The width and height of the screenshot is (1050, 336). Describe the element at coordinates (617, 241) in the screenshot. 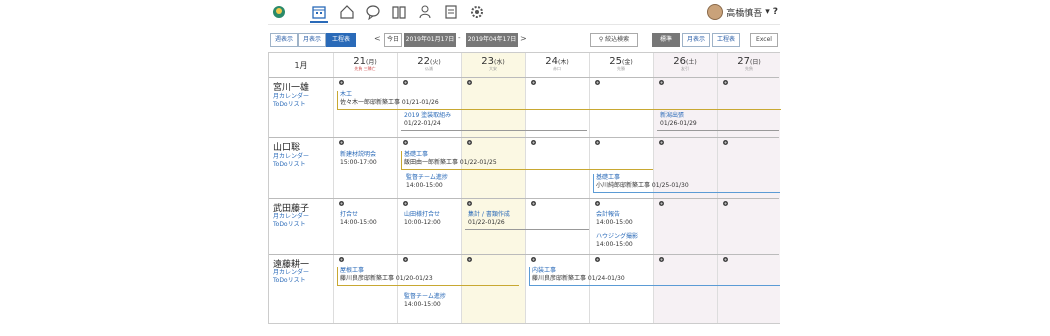

I see `event-item: ハウジング撮影 14:00-15:00` at that location.